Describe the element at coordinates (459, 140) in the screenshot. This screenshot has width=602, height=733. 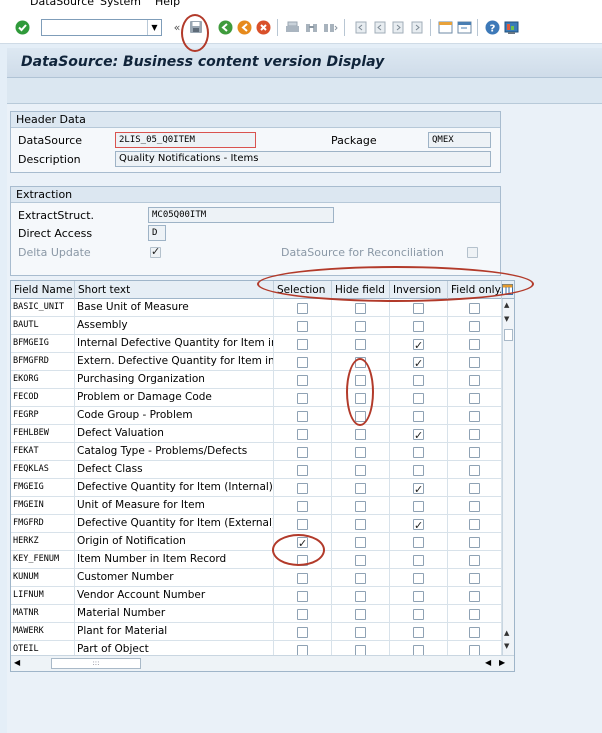
I see `package-field: QMEX` at that location.